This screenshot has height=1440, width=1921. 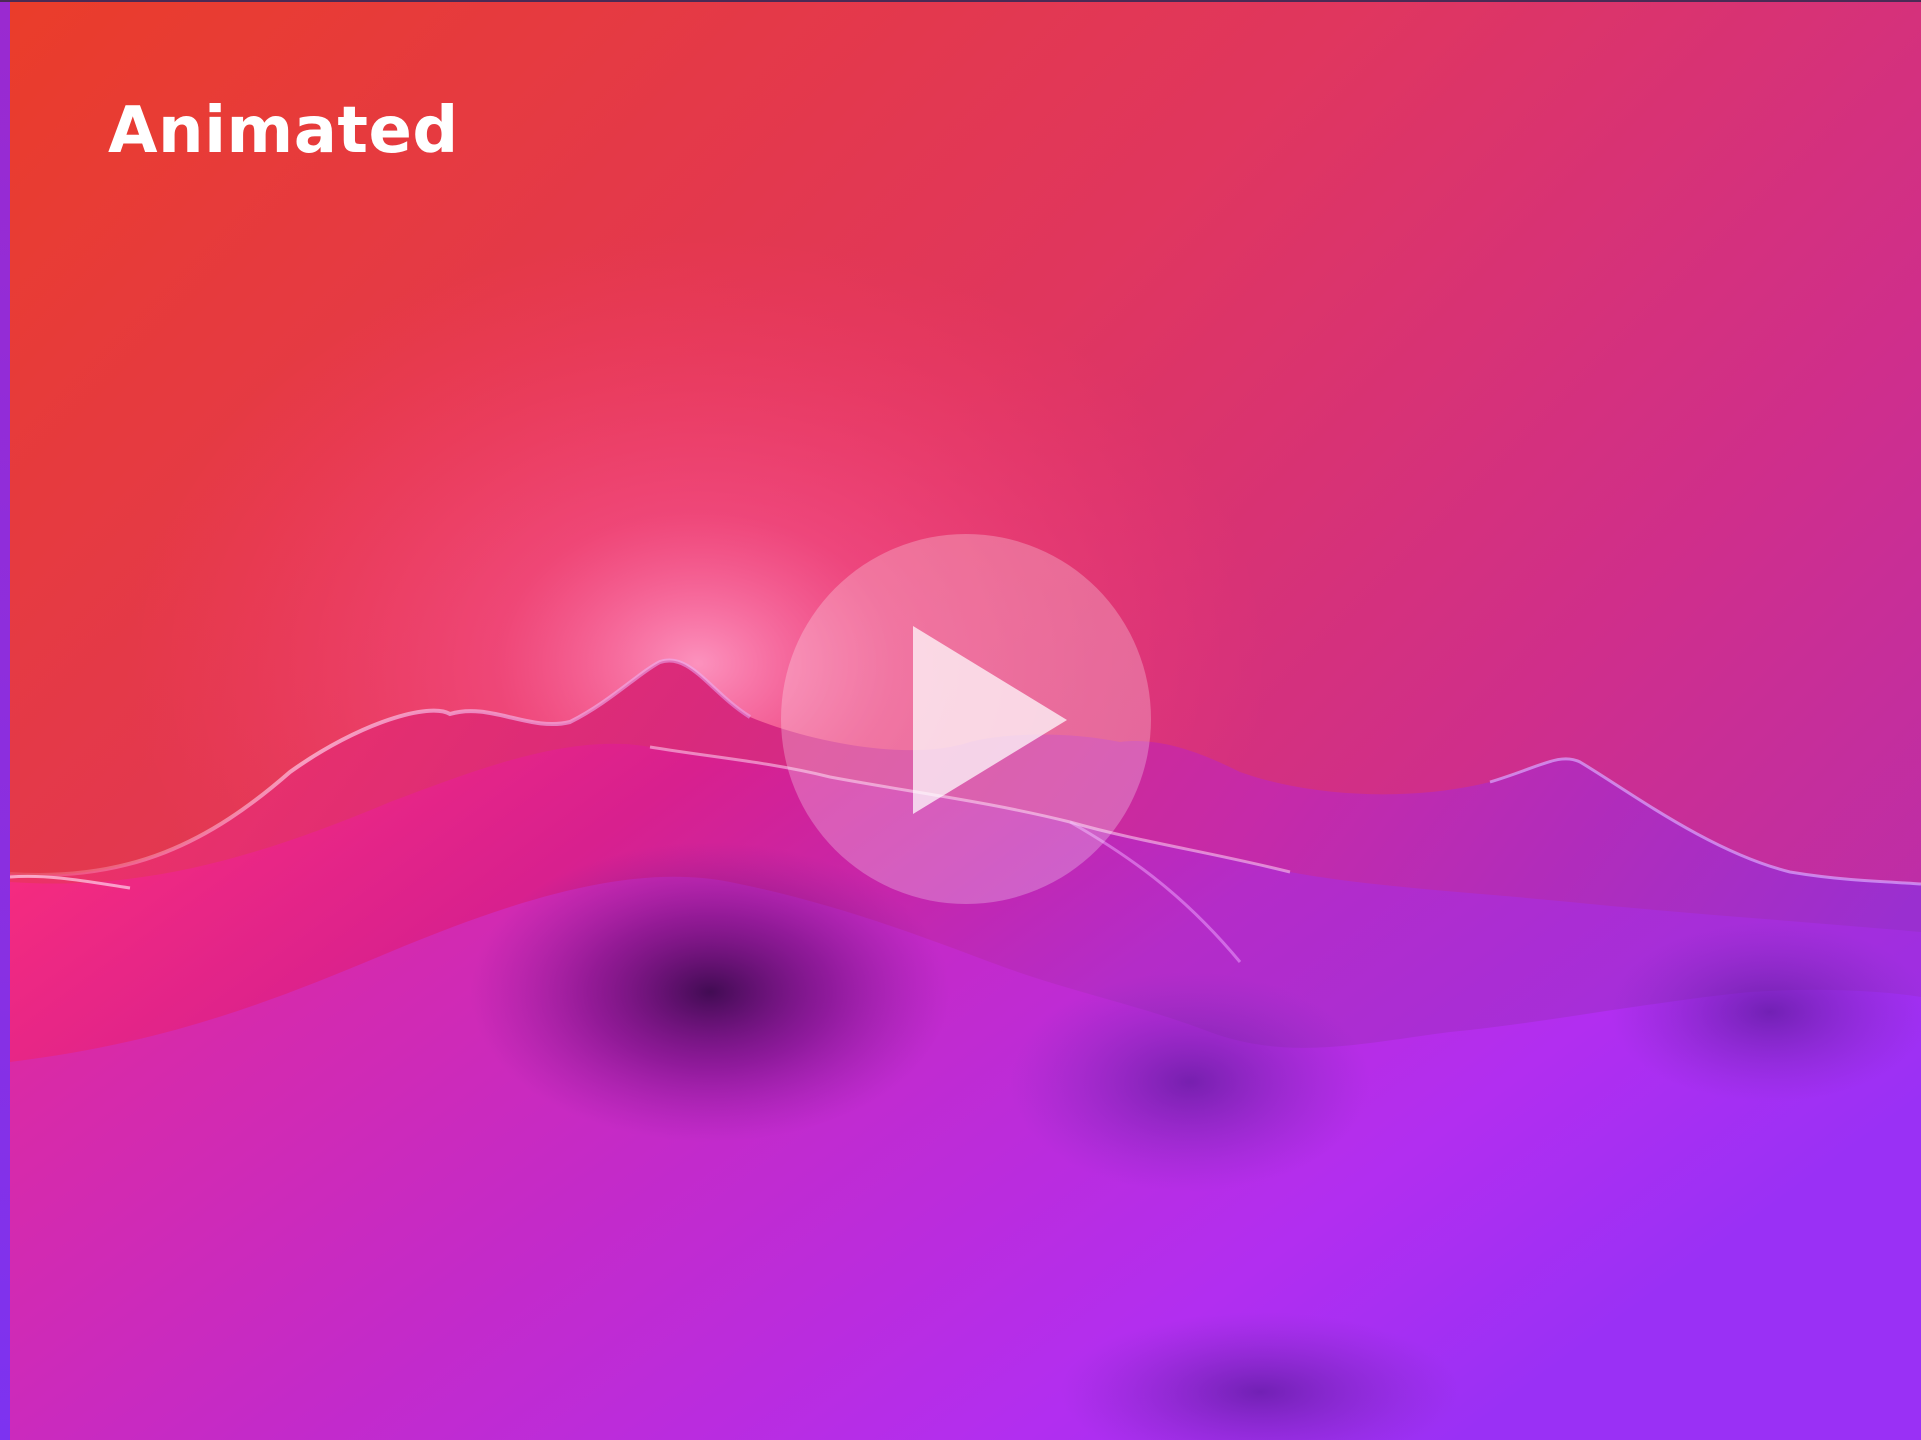 What do you see at coordinates (283, 131) in the screenshot?
I see `video-title: Animated` at bounding box center [283, 131].